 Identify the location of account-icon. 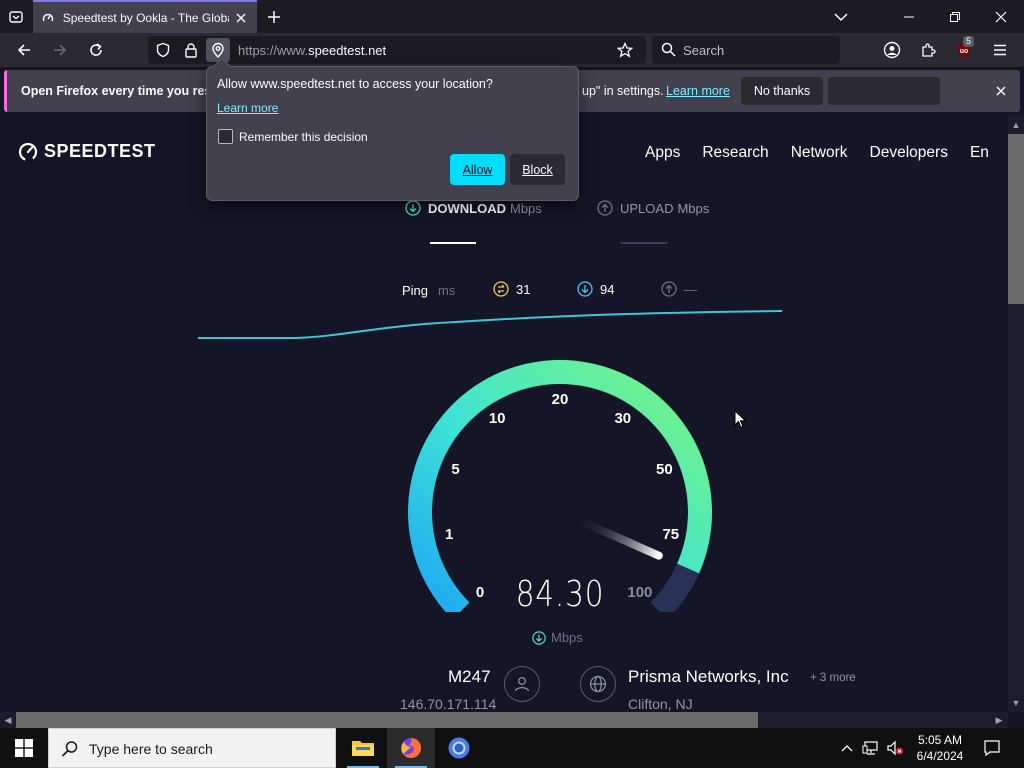
(892, 50).